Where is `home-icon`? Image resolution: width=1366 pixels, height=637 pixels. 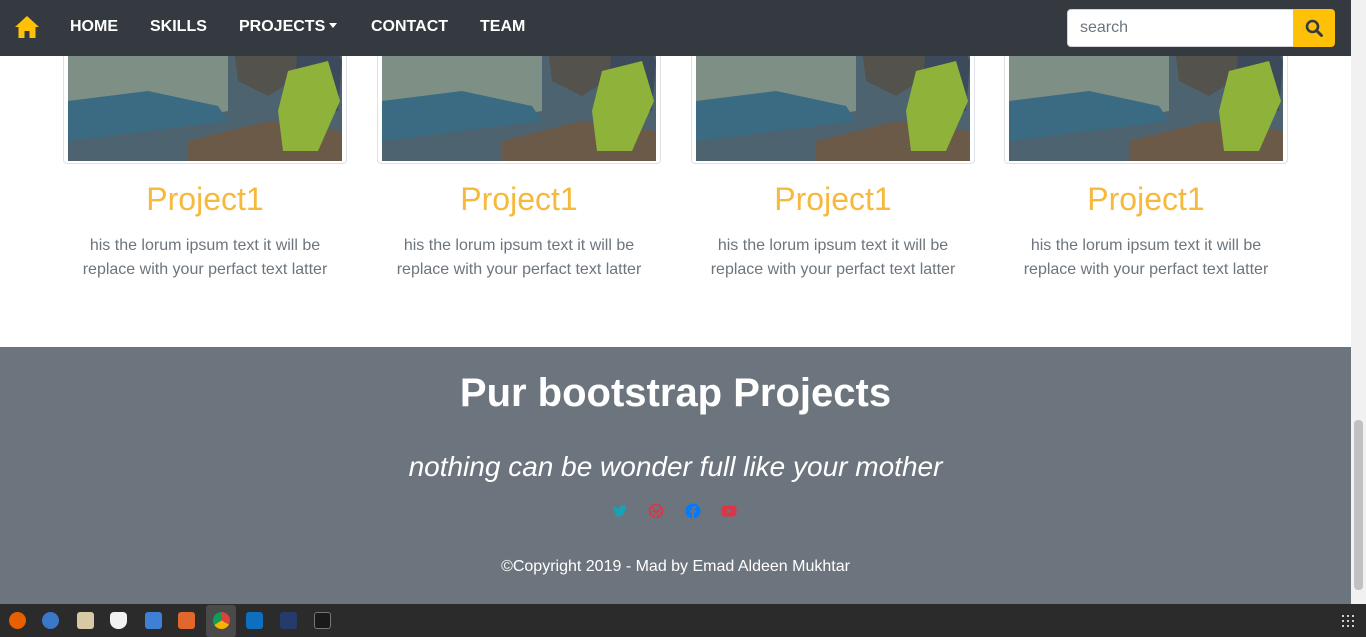 home-icon is located at coordinates (27, 27).